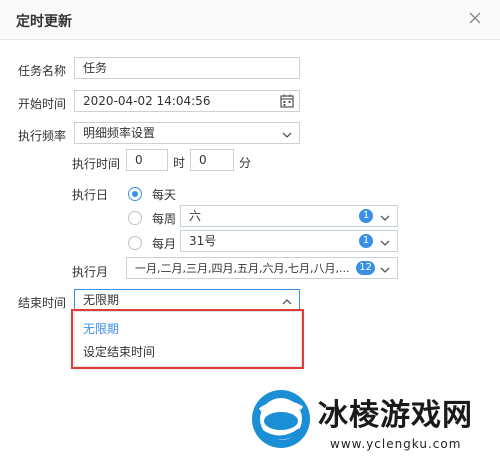  What do you see at coordinates (135, 243) in the screenshot?
I see `monthly-radio` at bounding box center [135, 243].